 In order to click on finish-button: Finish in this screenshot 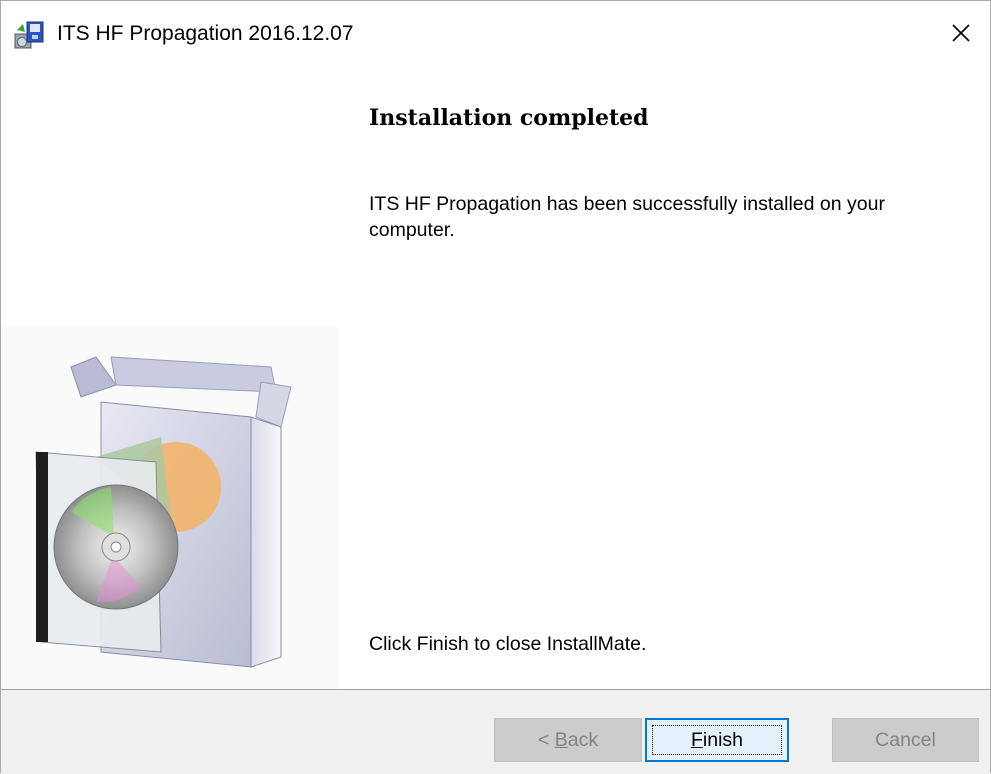, I will do `click(717, 740)`.